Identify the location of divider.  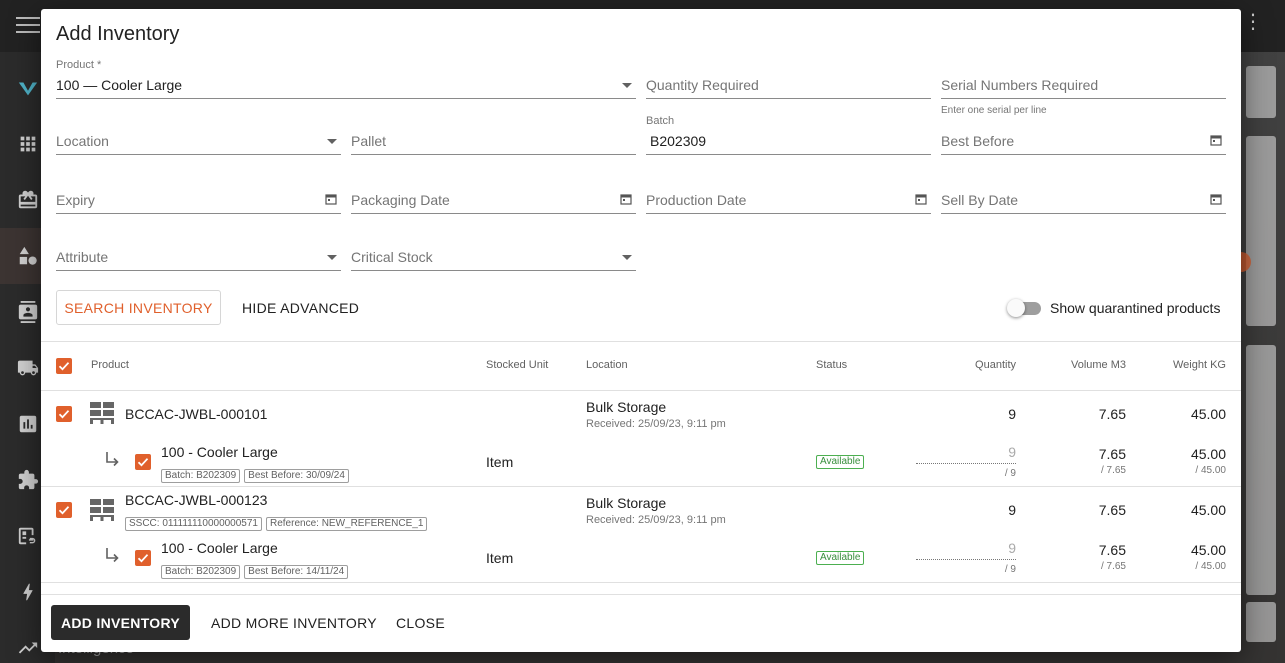
(641, 582).